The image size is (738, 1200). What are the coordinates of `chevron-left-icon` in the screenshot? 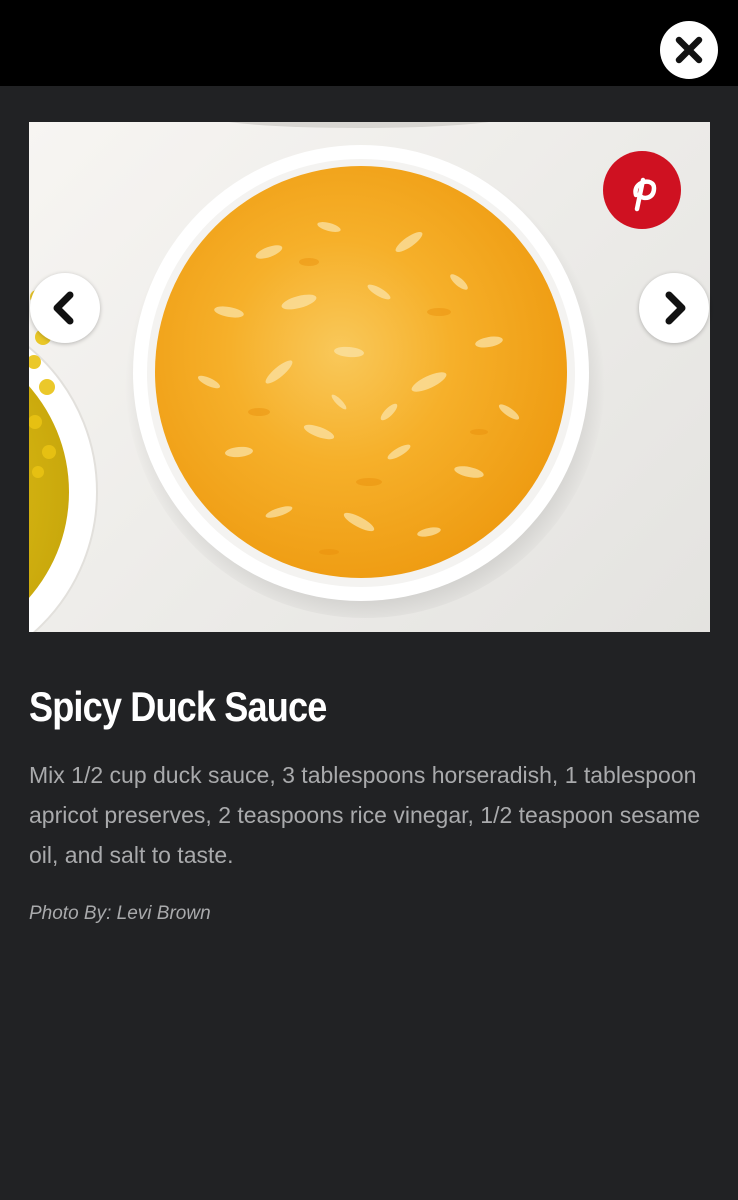 It's located at (63, 308).